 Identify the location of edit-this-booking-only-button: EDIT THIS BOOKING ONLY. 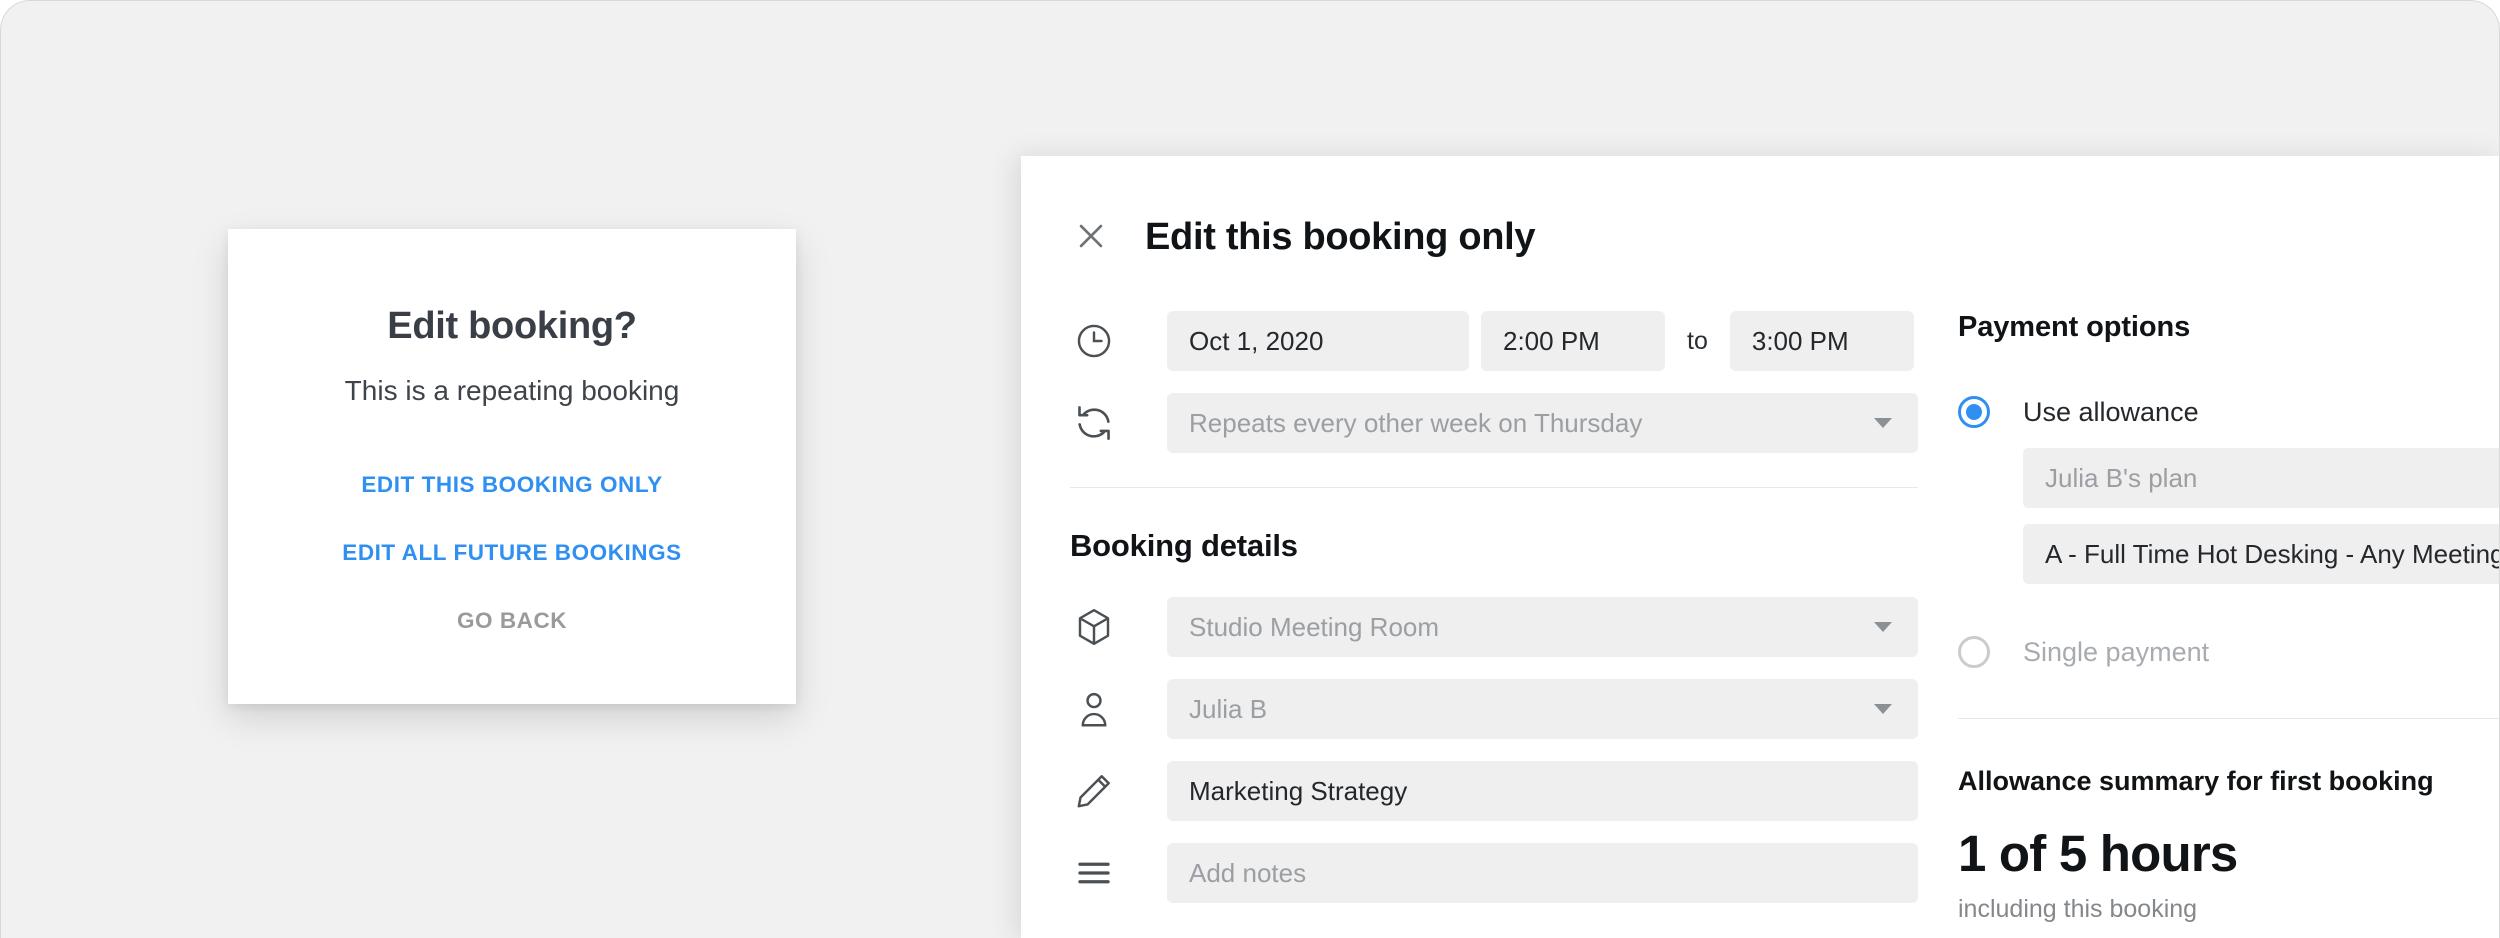
(511, 485).